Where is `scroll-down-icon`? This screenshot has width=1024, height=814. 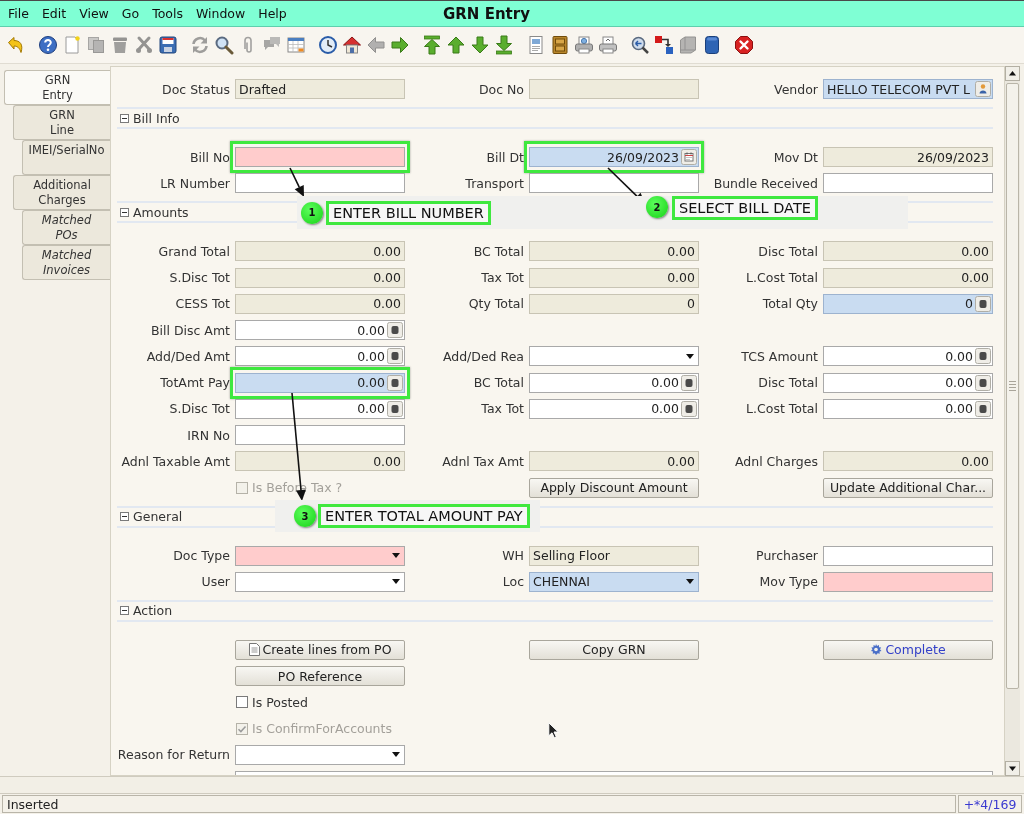
scroll-down-icon is located at coordinates (1012, 768).